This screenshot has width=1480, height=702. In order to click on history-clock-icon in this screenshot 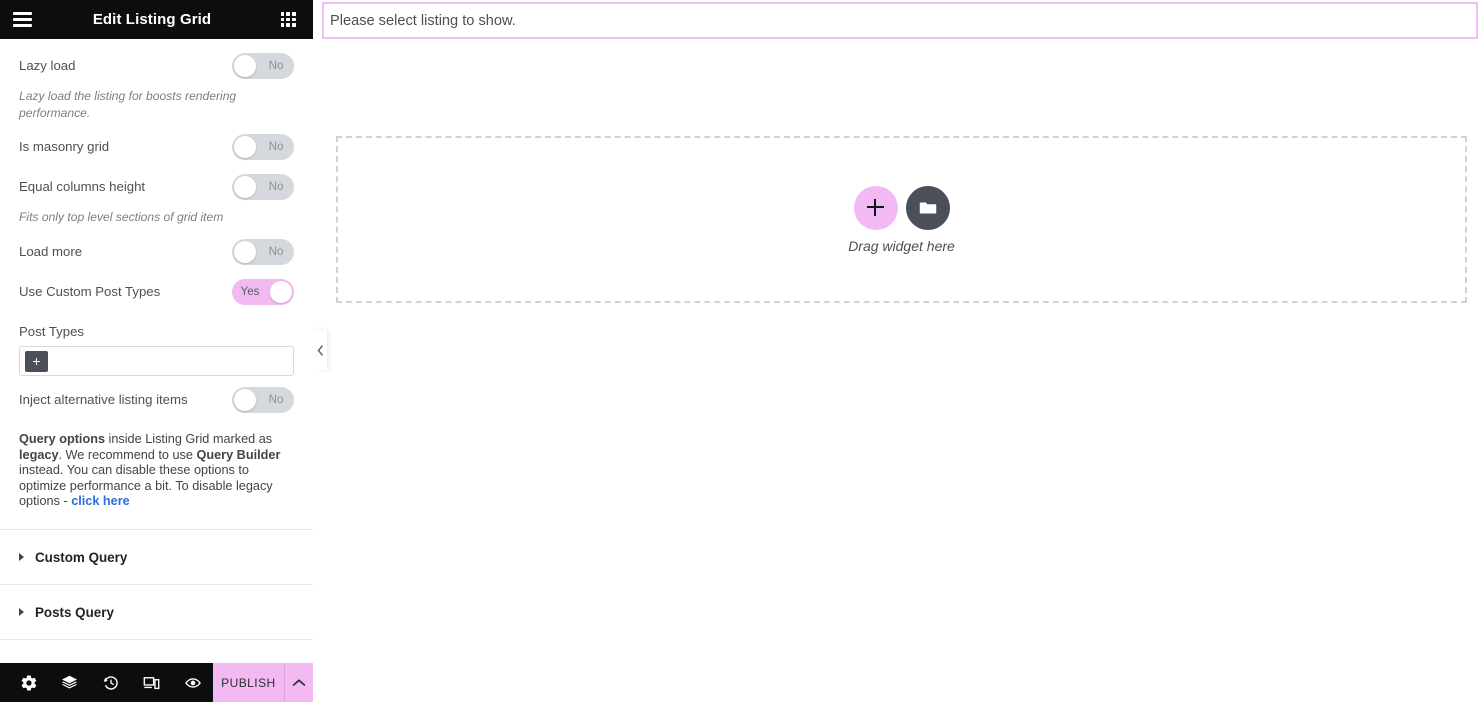, I will do `click(110, 682)`.